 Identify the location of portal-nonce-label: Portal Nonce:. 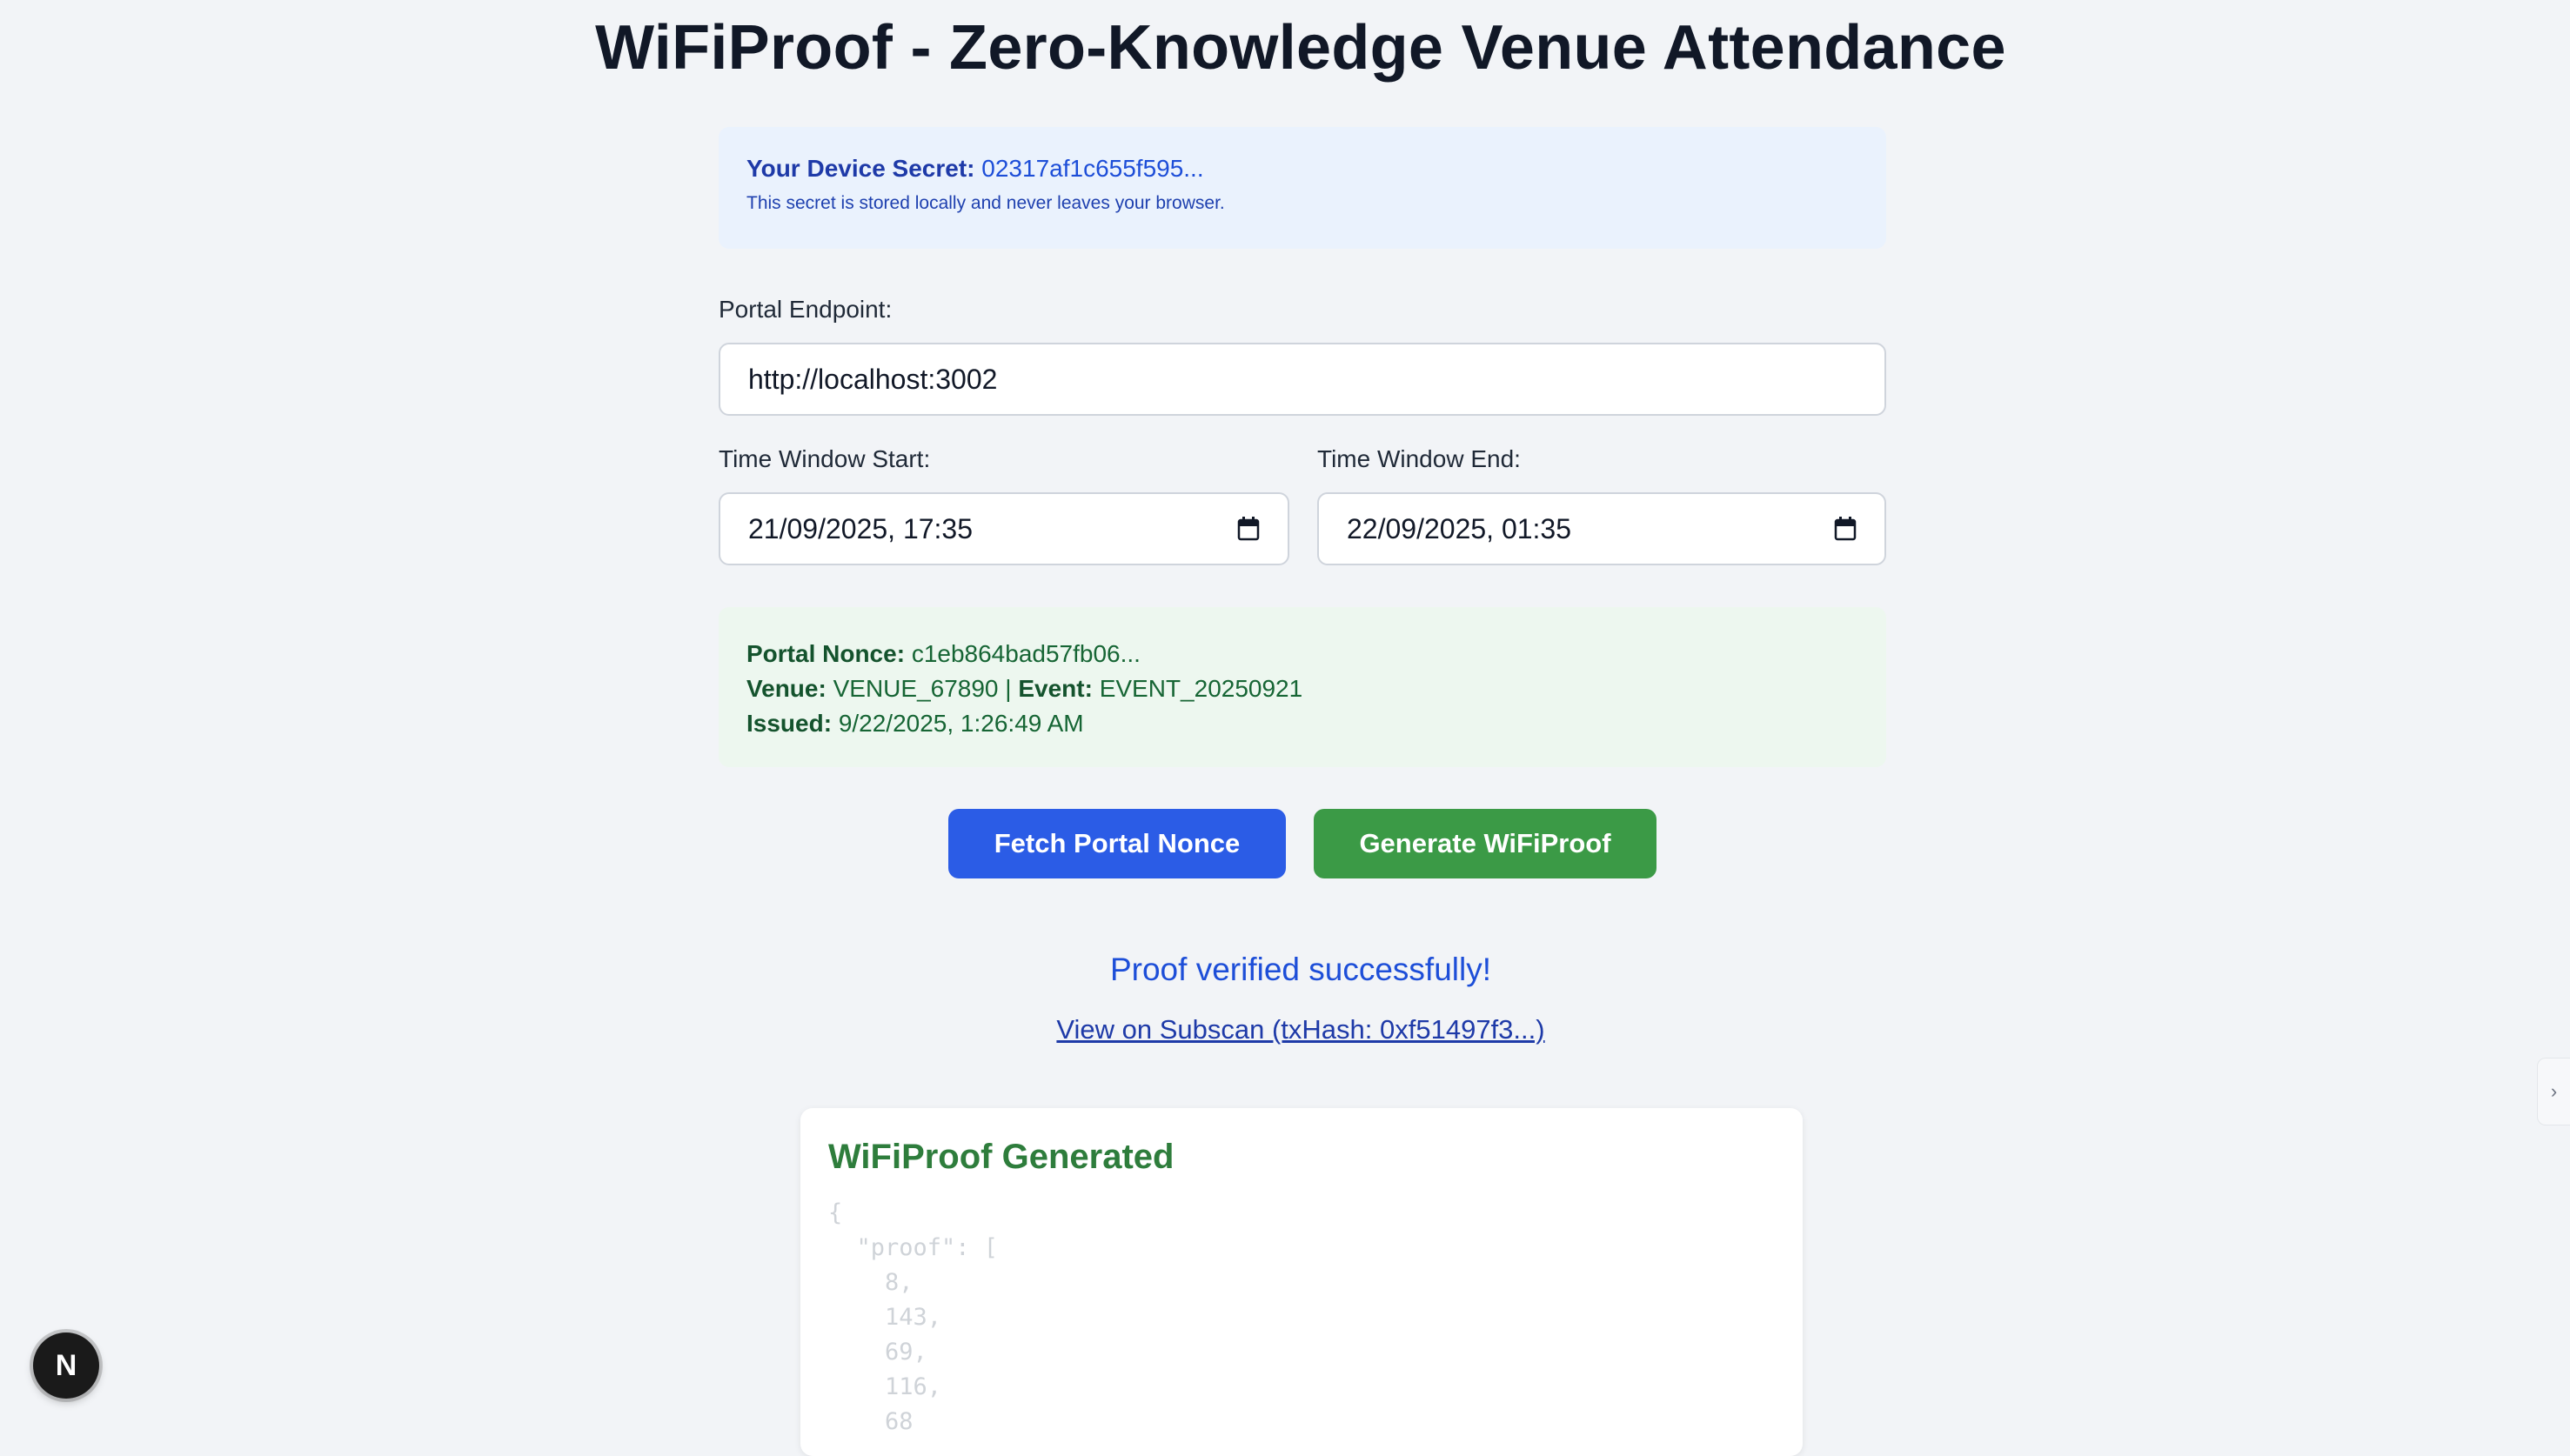
(826, 653).